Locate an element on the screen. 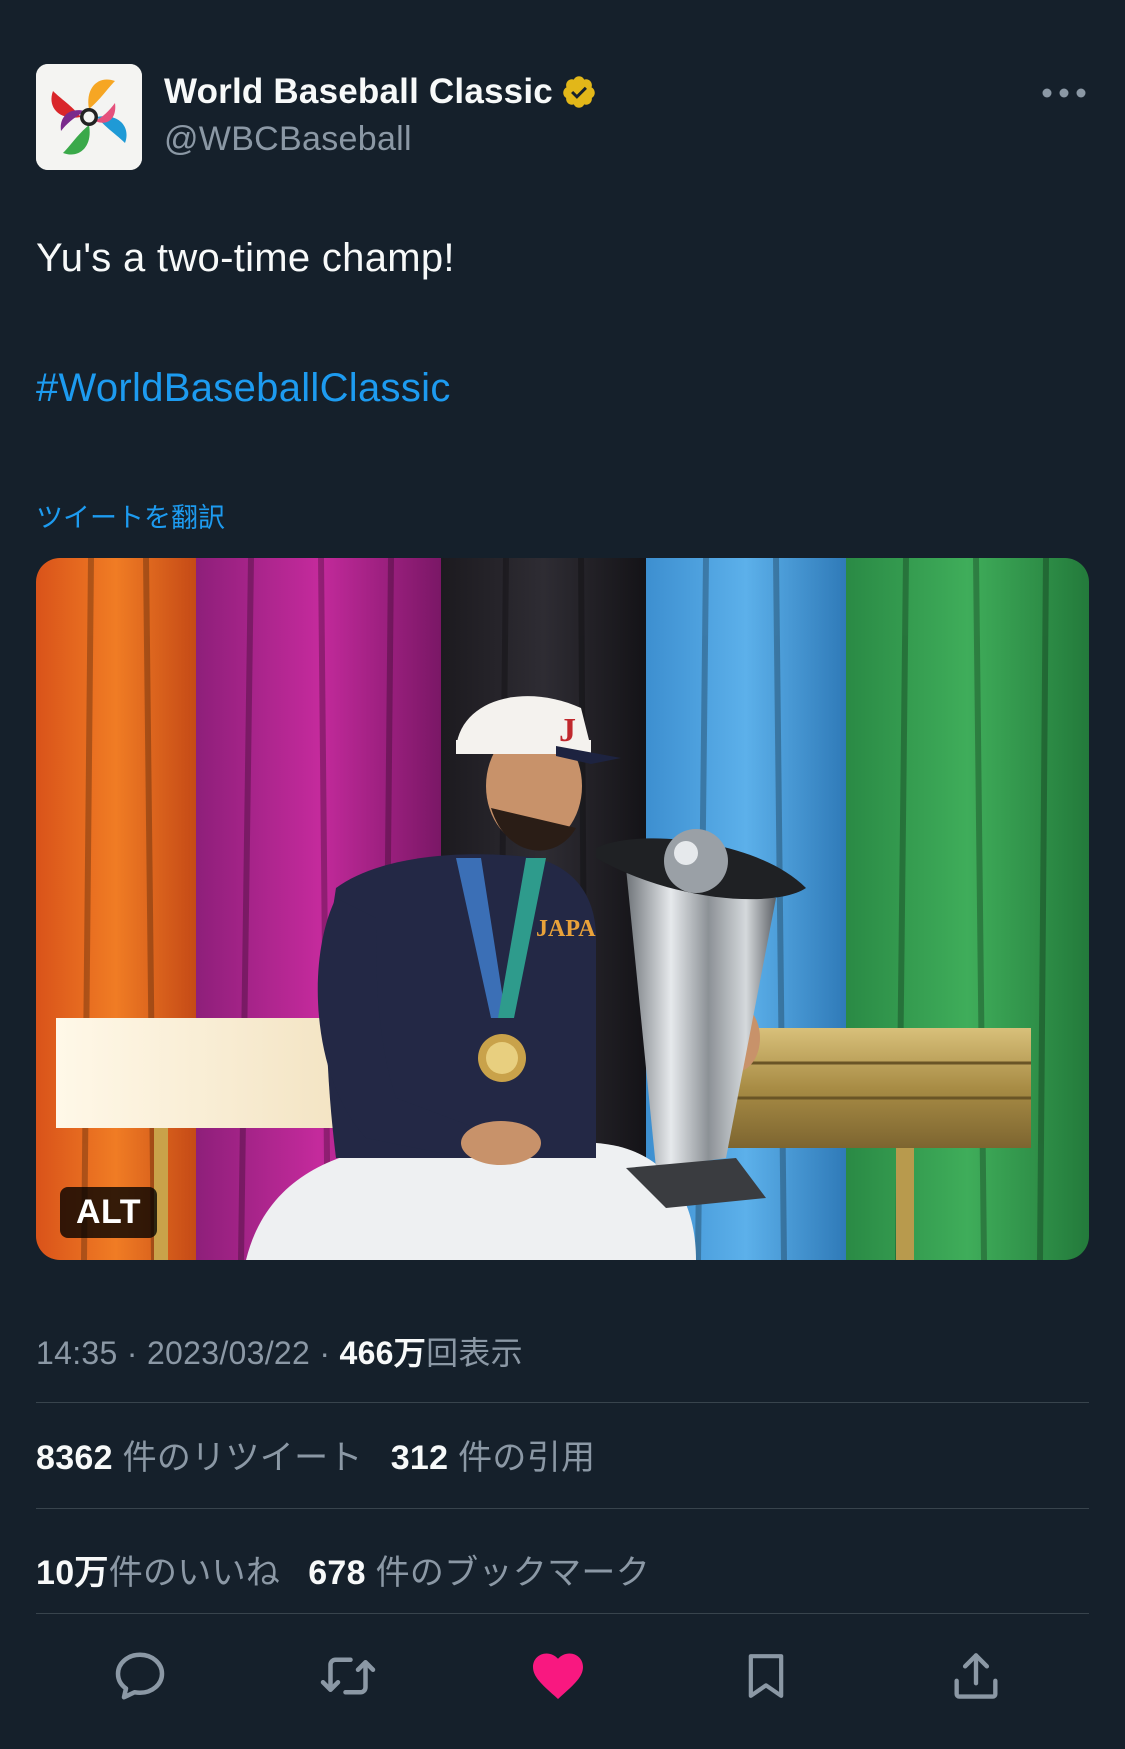  alt-text-badge: ALT is located at coordinates (109, 1212).